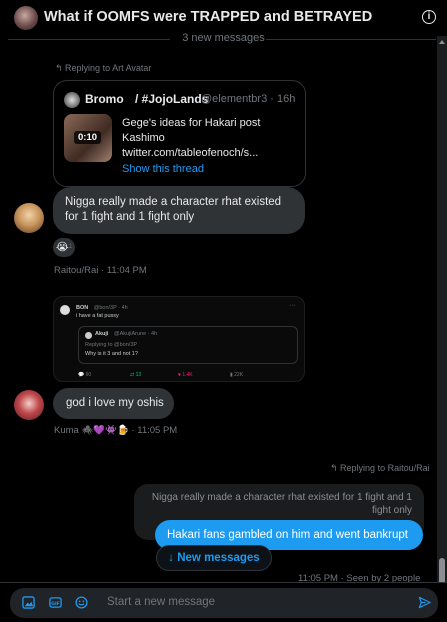 Image resolution: width=447 pixels, height=622 pixels. I want to click on video-thumbnail: 0:10, so click(88, 138).